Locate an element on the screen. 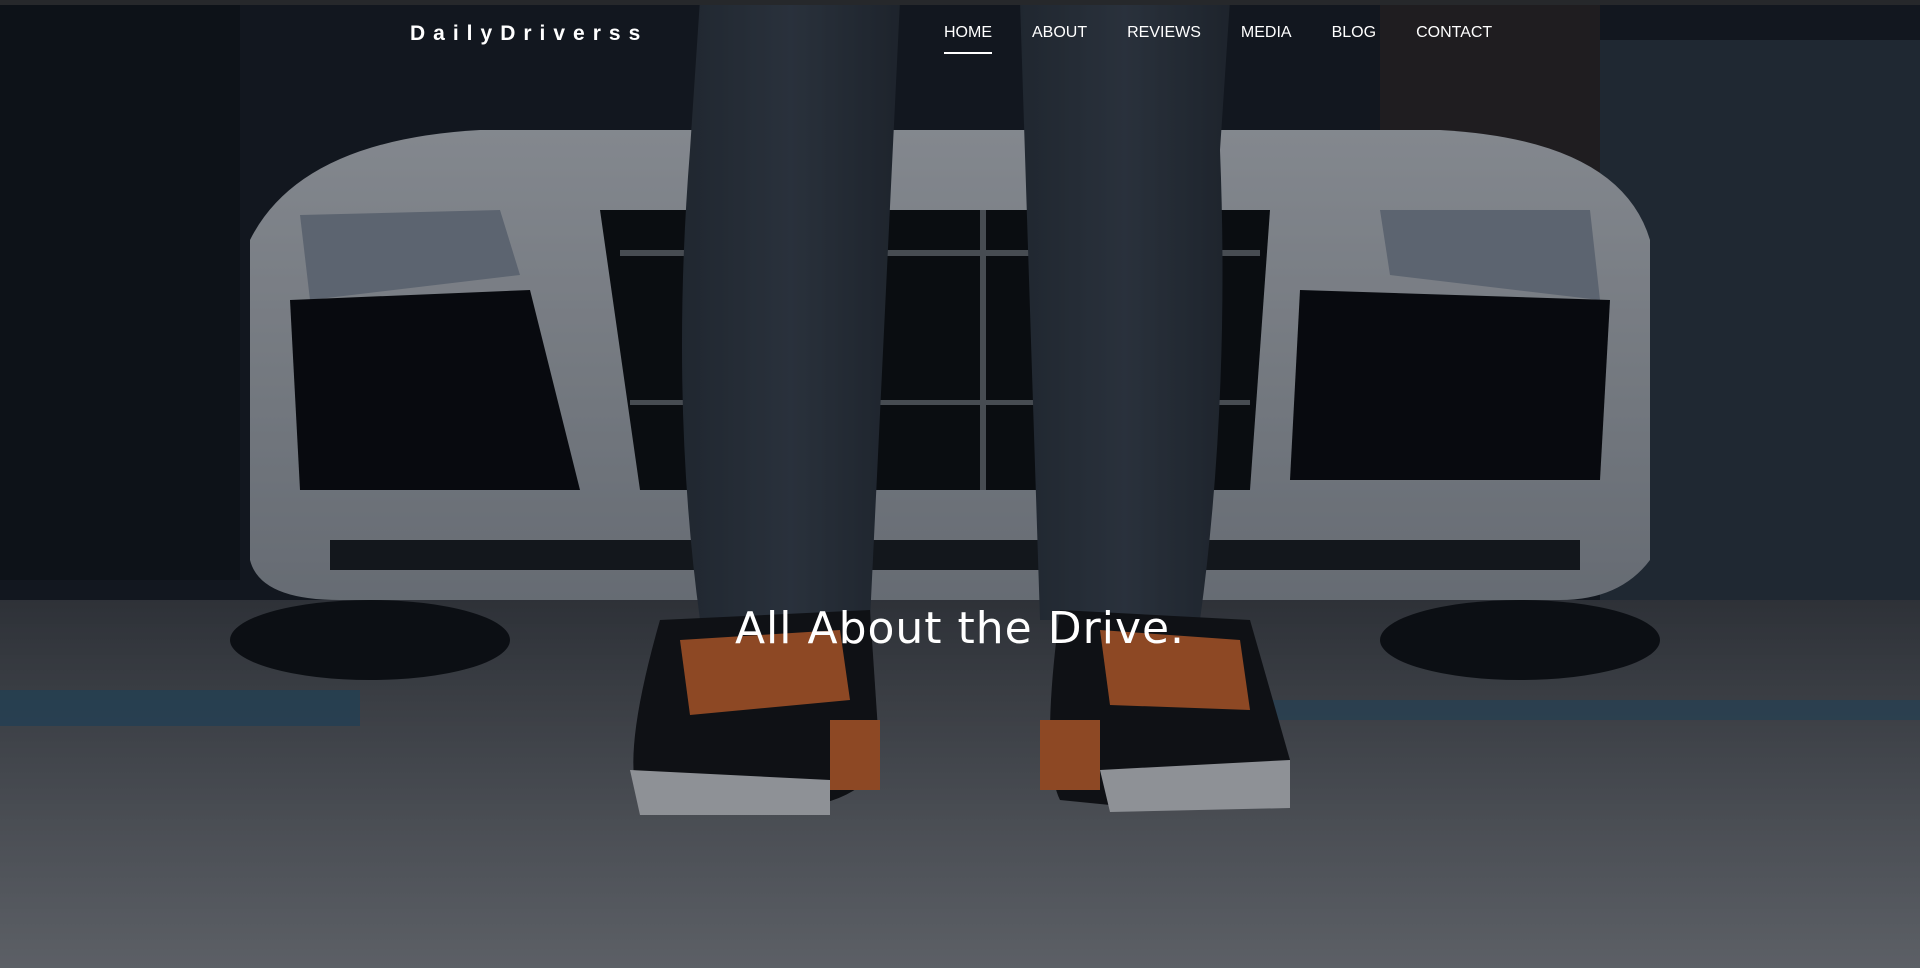 The height and width of the screenshot is (968, 1930). hero-headline: All About the Drive. is located at coordinates (960, 628).